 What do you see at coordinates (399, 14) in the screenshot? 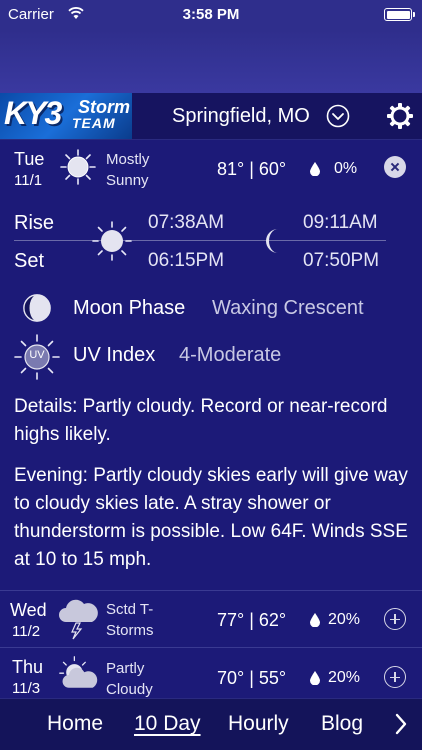
I see `battery-icon` at bounding box center [399, 14].